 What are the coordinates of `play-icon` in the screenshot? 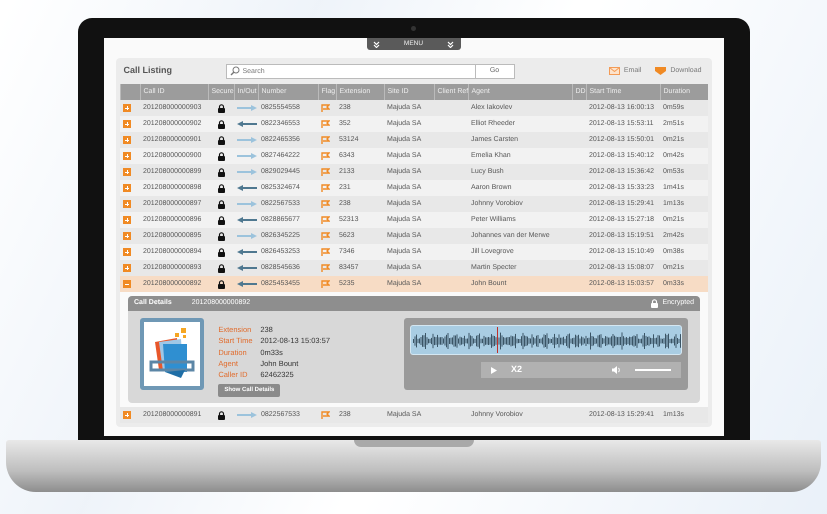 It's located at (494, 370).